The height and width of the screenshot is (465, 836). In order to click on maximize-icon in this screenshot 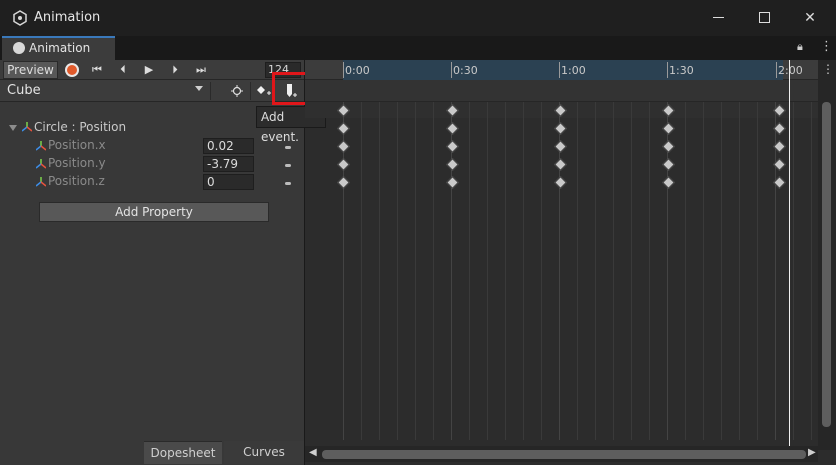, I will do `click(764, 17)`.